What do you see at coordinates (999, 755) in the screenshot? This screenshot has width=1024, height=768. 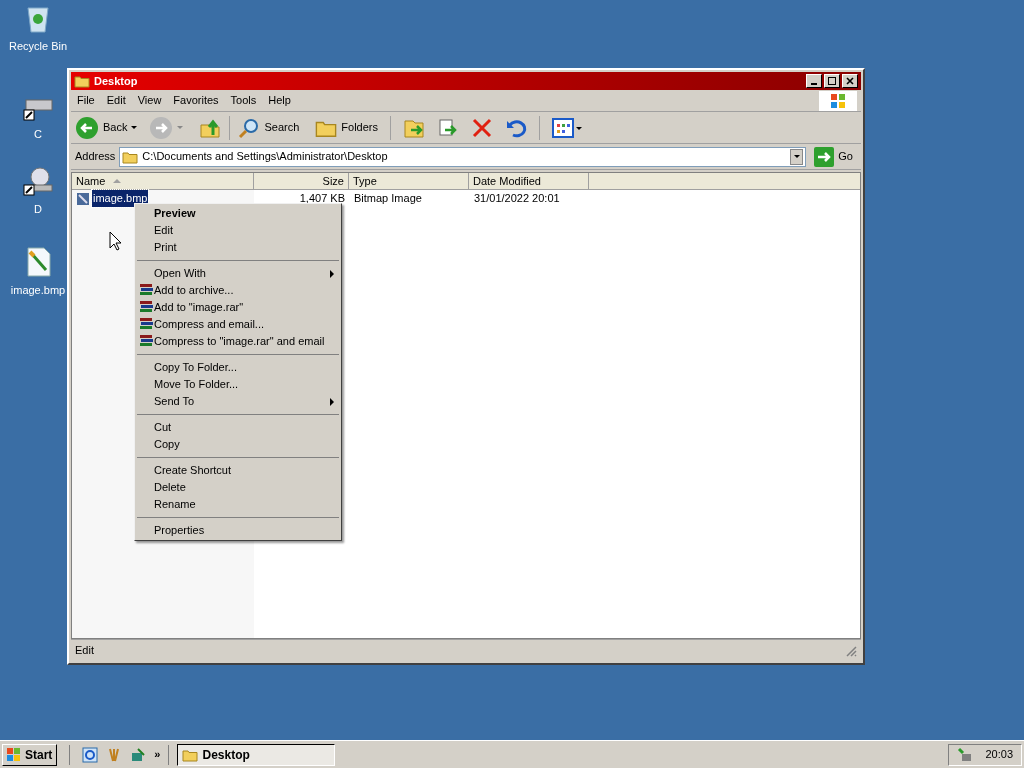 I see `clock: 20:03` at bounding box center [999, 755].